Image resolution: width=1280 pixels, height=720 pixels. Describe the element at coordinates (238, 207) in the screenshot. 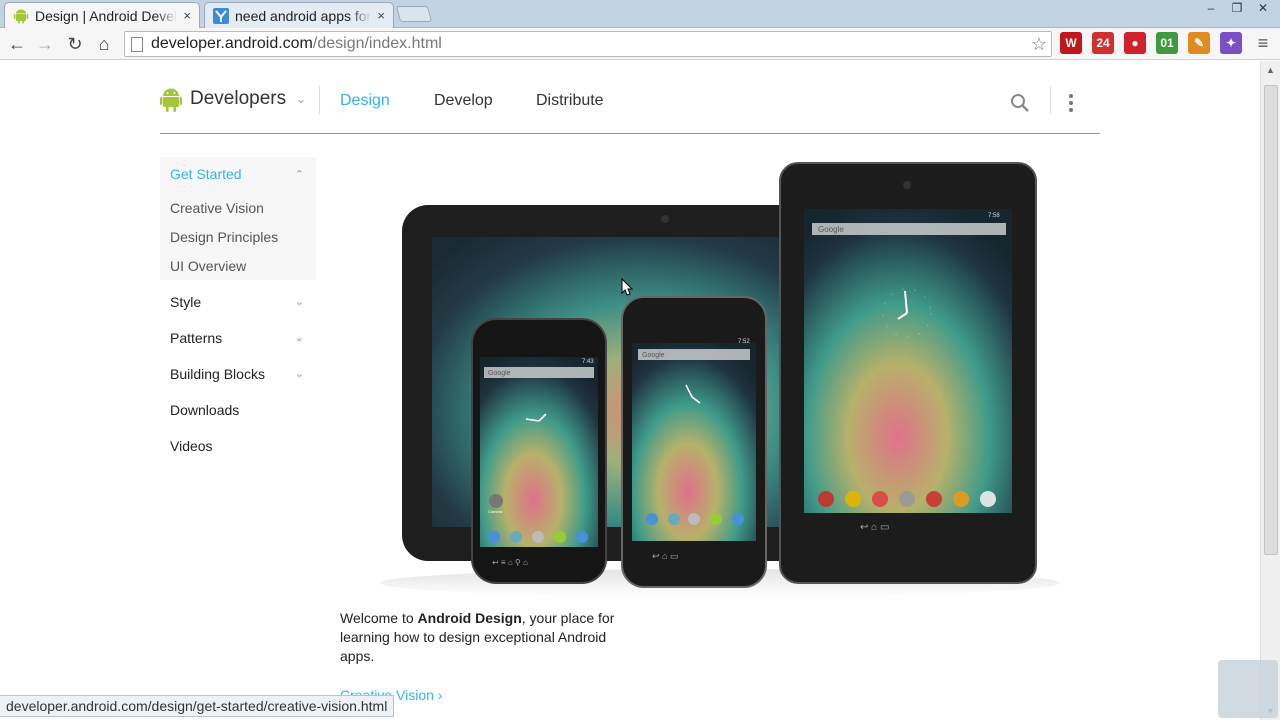

I see `sidebar-subitem-creative-vision: Creative Vision` at that location.